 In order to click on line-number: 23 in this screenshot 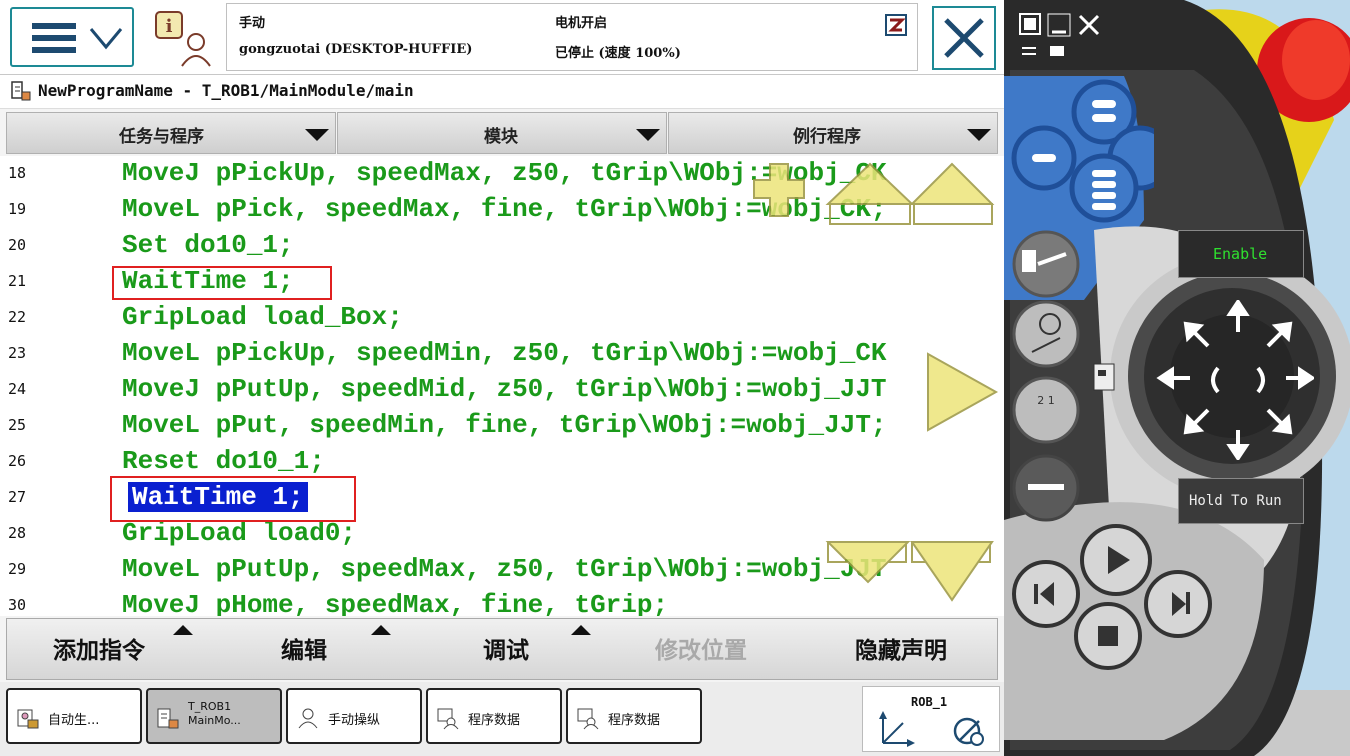, I will do `click(17, 353)`.